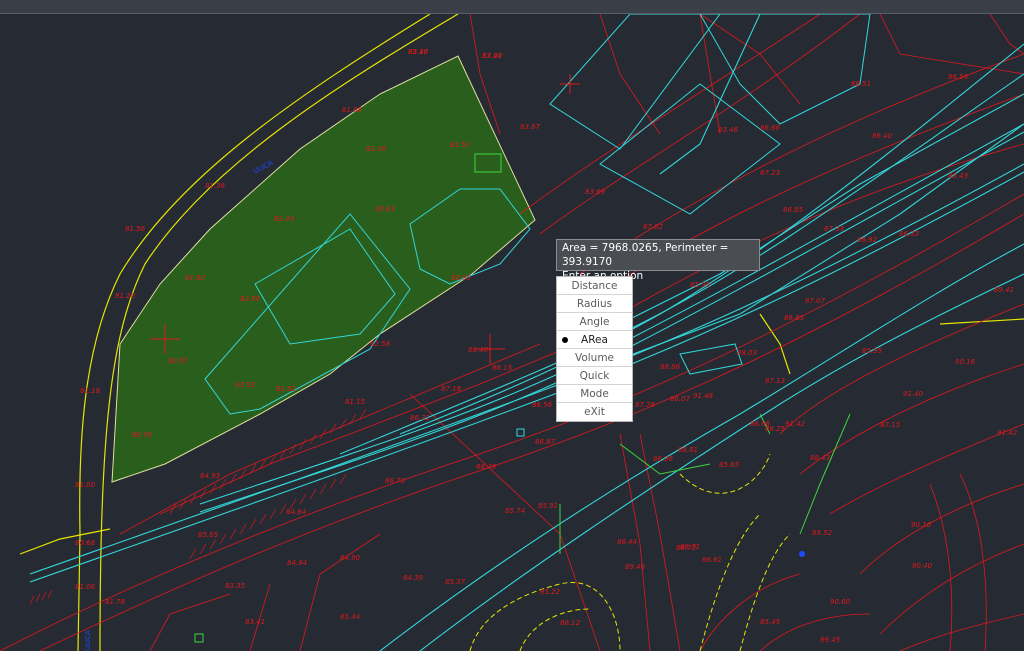 The image size is (1024, 651). I want to click on elevation-label: 83.67, so click(530, 127).